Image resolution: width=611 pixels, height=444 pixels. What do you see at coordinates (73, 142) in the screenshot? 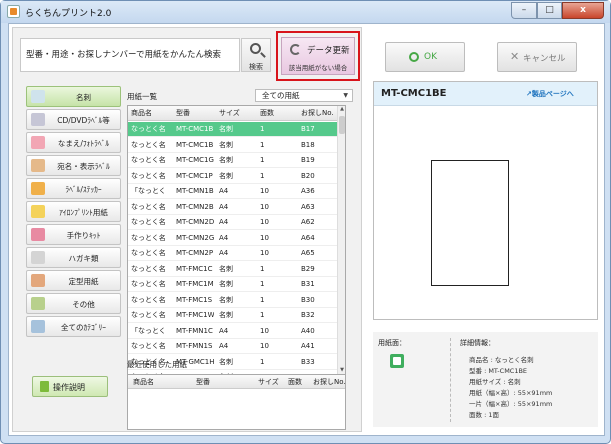
I see `nav-item-2: なまえ/ﾌｫﾄﾗﾍﾞﾙ` at bounding box center [73, 142].